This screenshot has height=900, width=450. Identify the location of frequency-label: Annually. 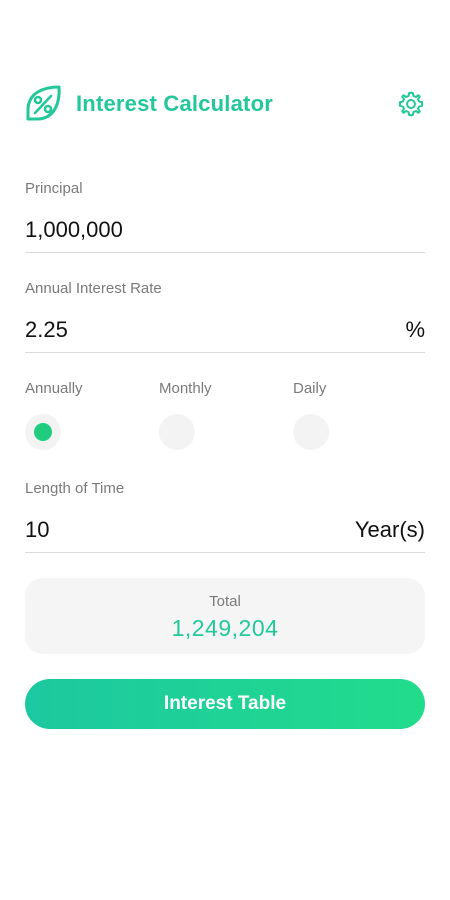
(54, 388).